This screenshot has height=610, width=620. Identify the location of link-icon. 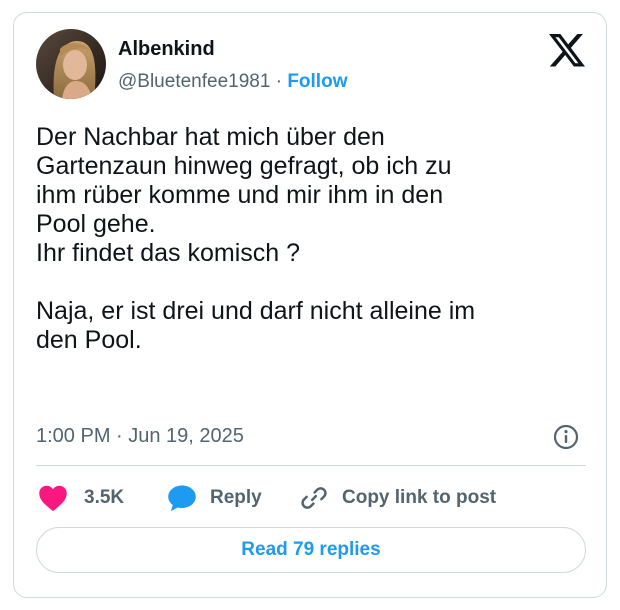
(314, 498).